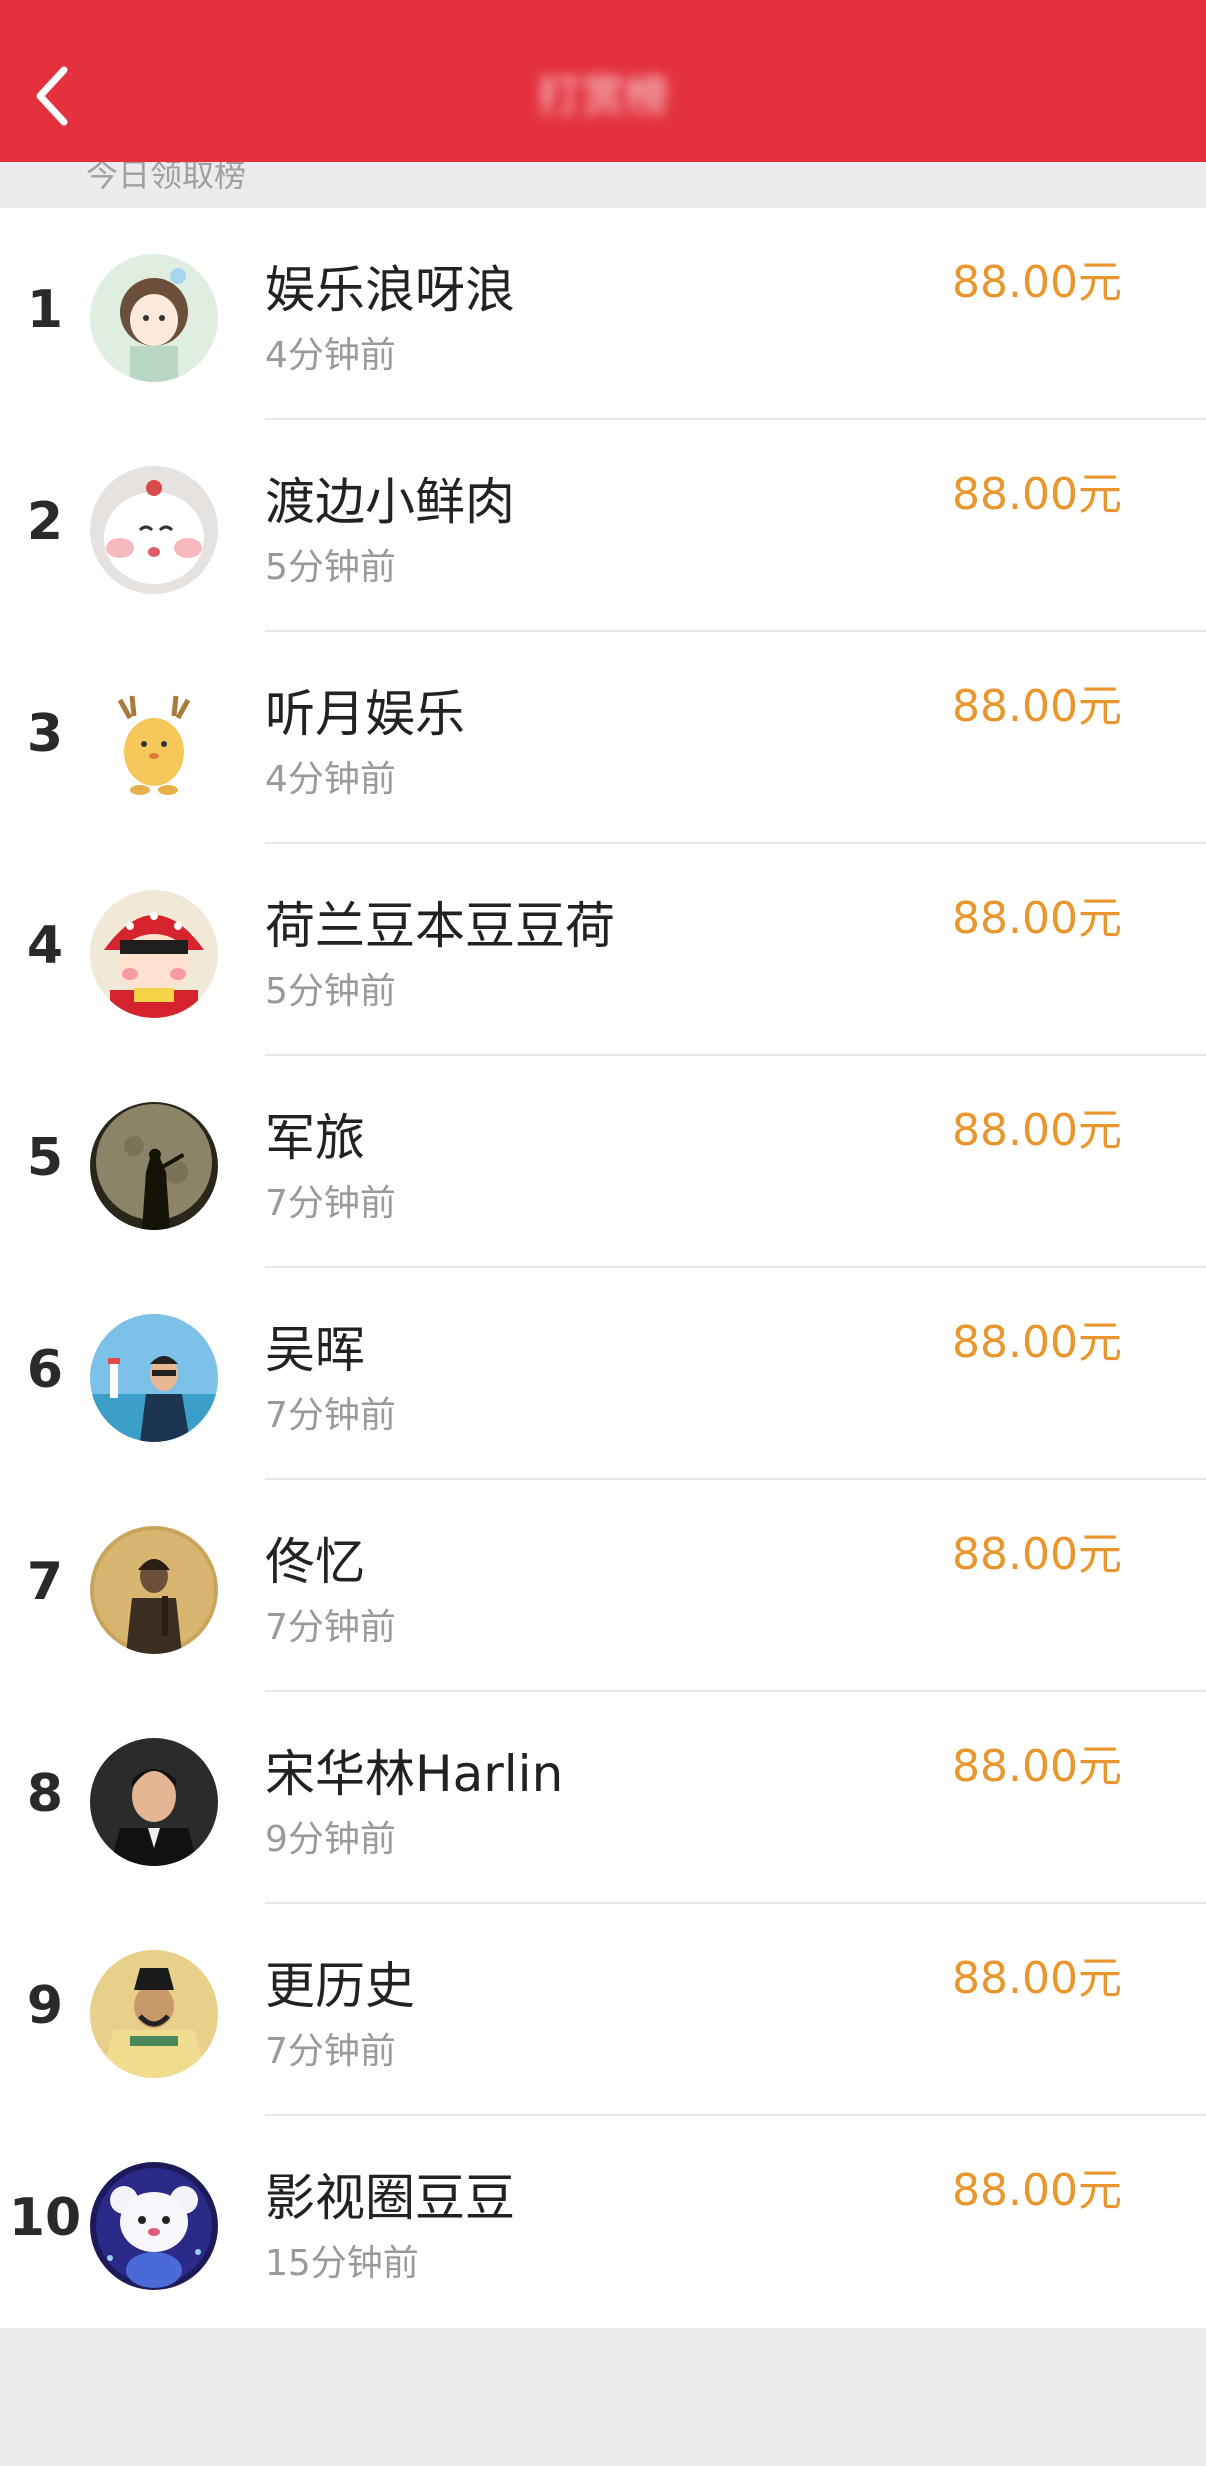 Image resolution: width=1206 pixels, height=2466 pixels. I want to click on list-item: 3 听月娱乐 4分钟前 88.00元, so click(603, 738).